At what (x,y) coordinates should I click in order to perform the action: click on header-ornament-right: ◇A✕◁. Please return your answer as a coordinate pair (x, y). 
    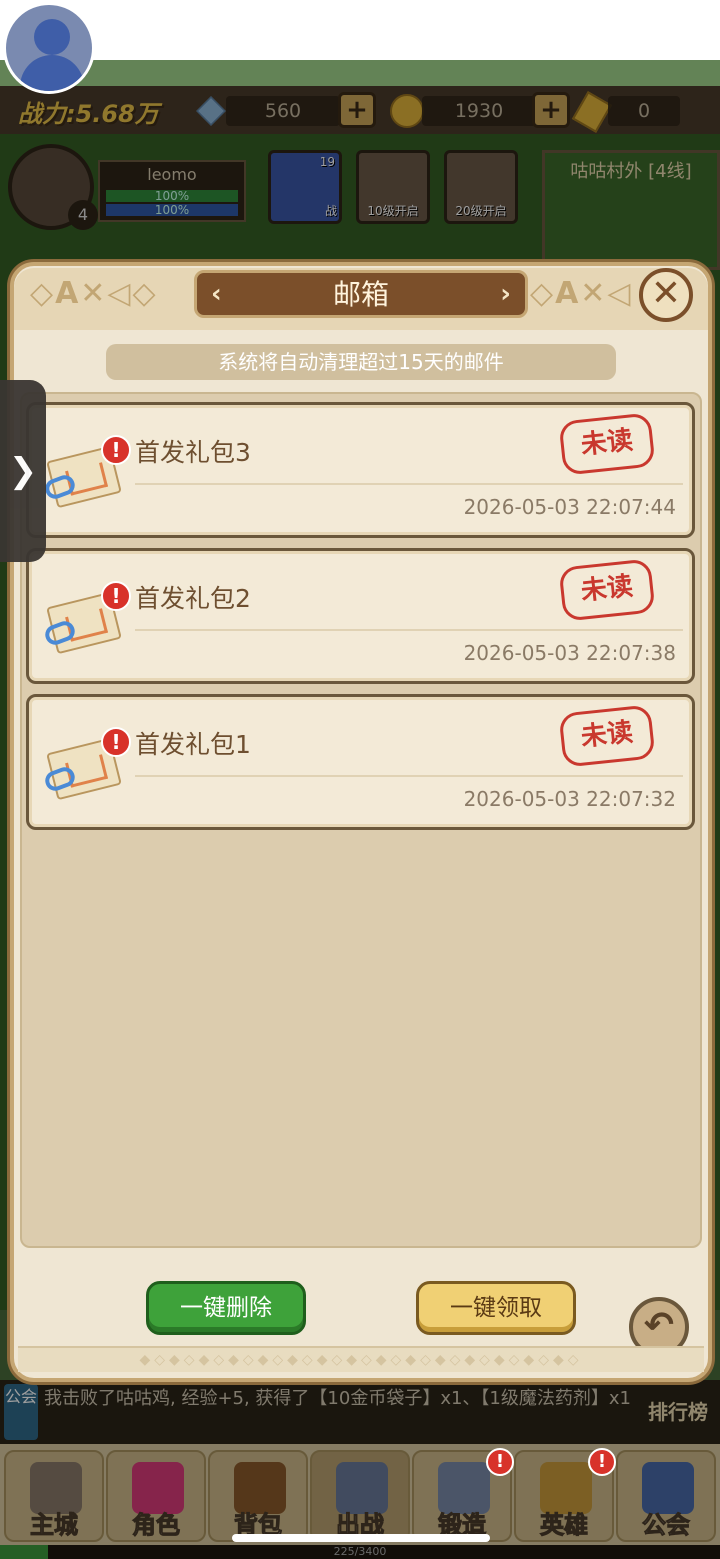
    Looking at the image, I should click on (581, 293).